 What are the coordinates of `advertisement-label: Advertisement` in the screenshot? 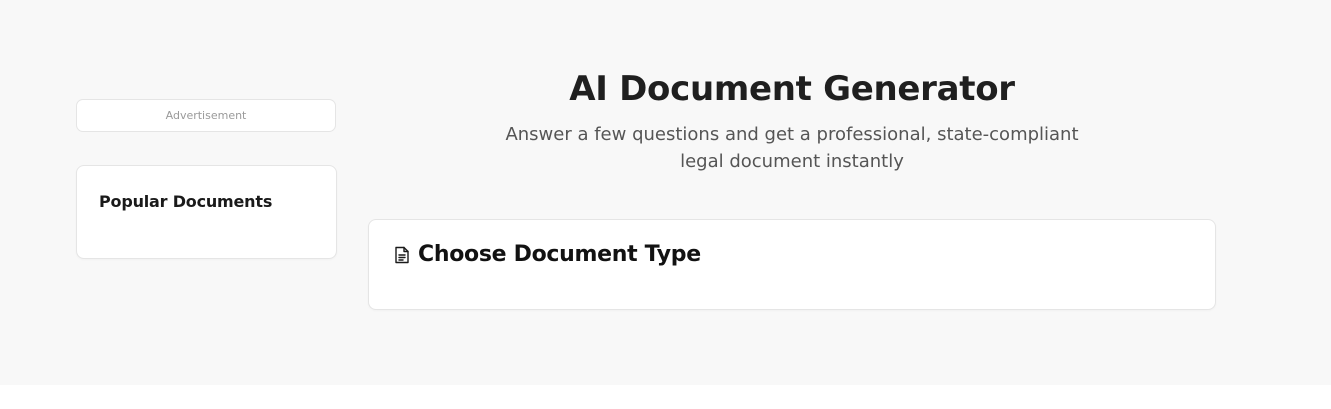 It's located at (206, 115).